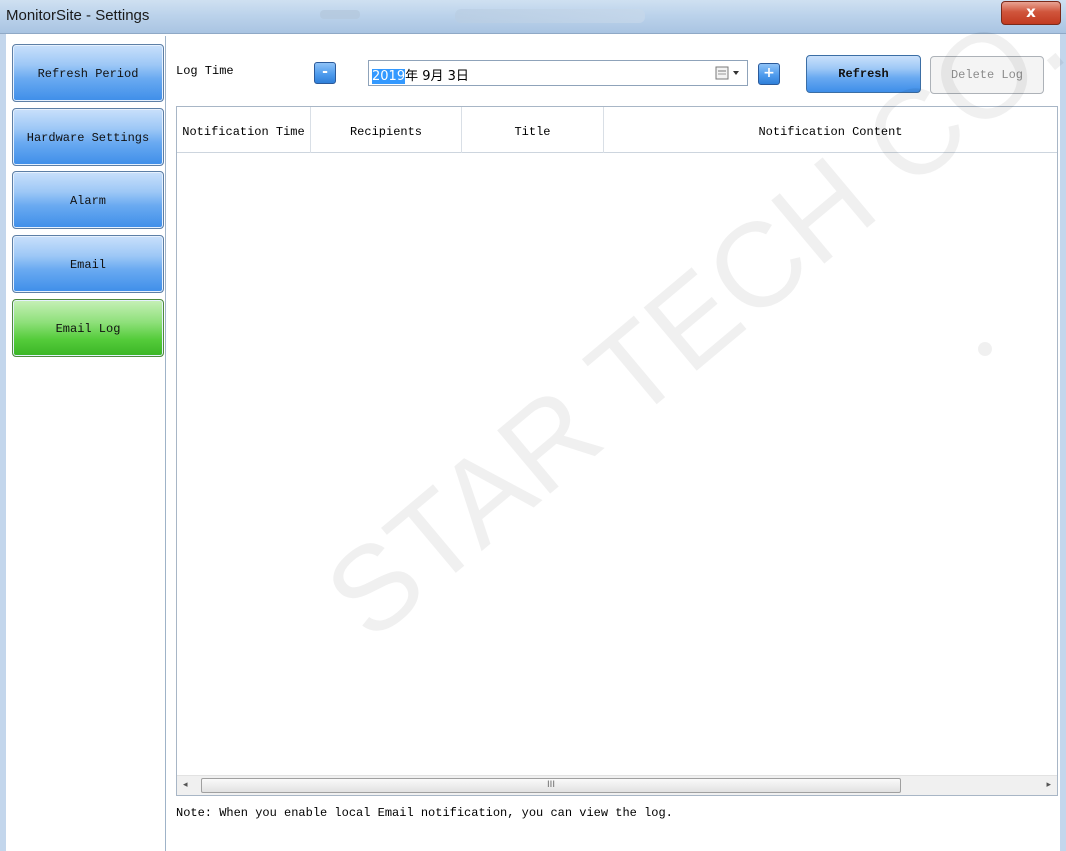 The width and height of the screenshot is (1066, 851). I want to click on sidebar-item-refresh-period: Refresh Period, so click(88, 73).